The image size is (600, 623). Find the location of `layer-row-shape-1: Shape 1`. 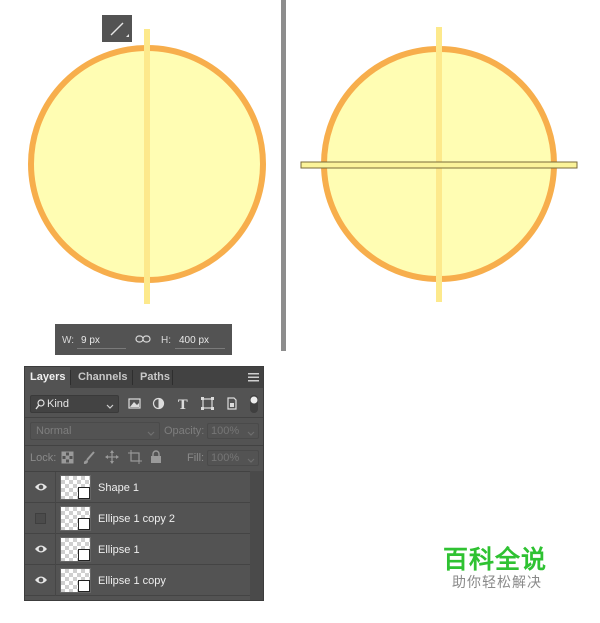

layer-row-shape-1: Shape 1 is located at coordinates (137, 487).